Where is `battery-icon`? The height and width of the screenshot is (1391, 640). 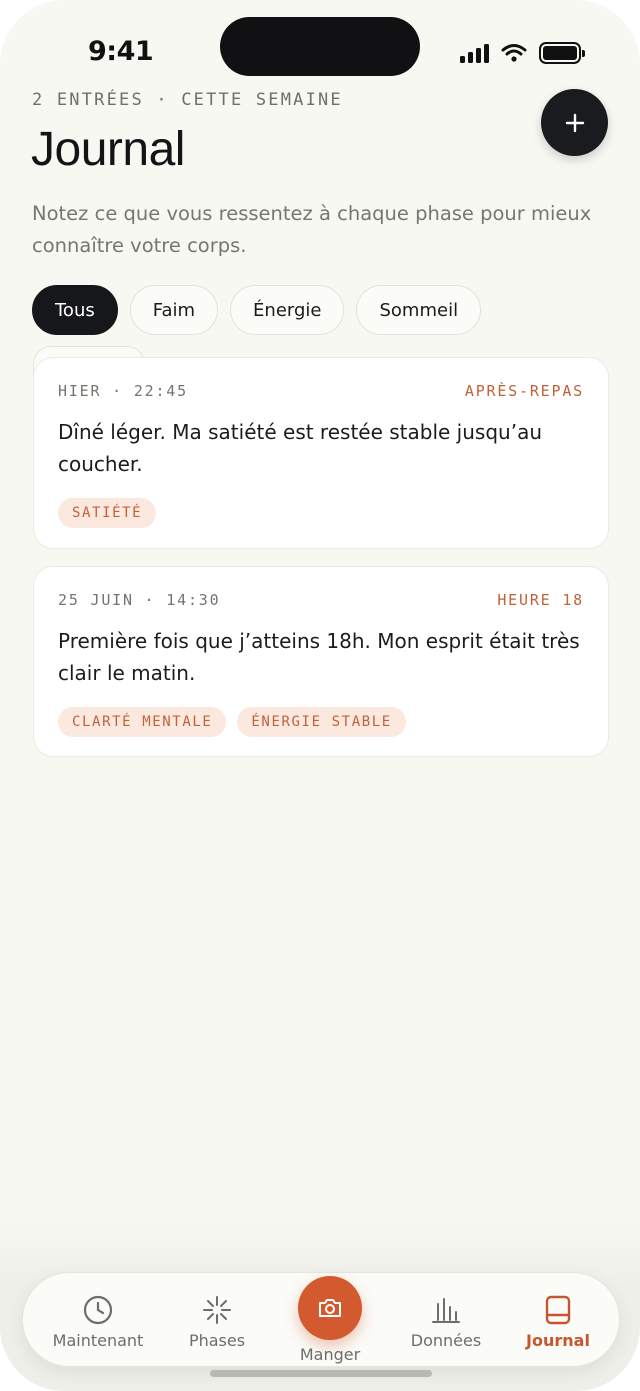 battery-icon is located at coordinates (562, 53).